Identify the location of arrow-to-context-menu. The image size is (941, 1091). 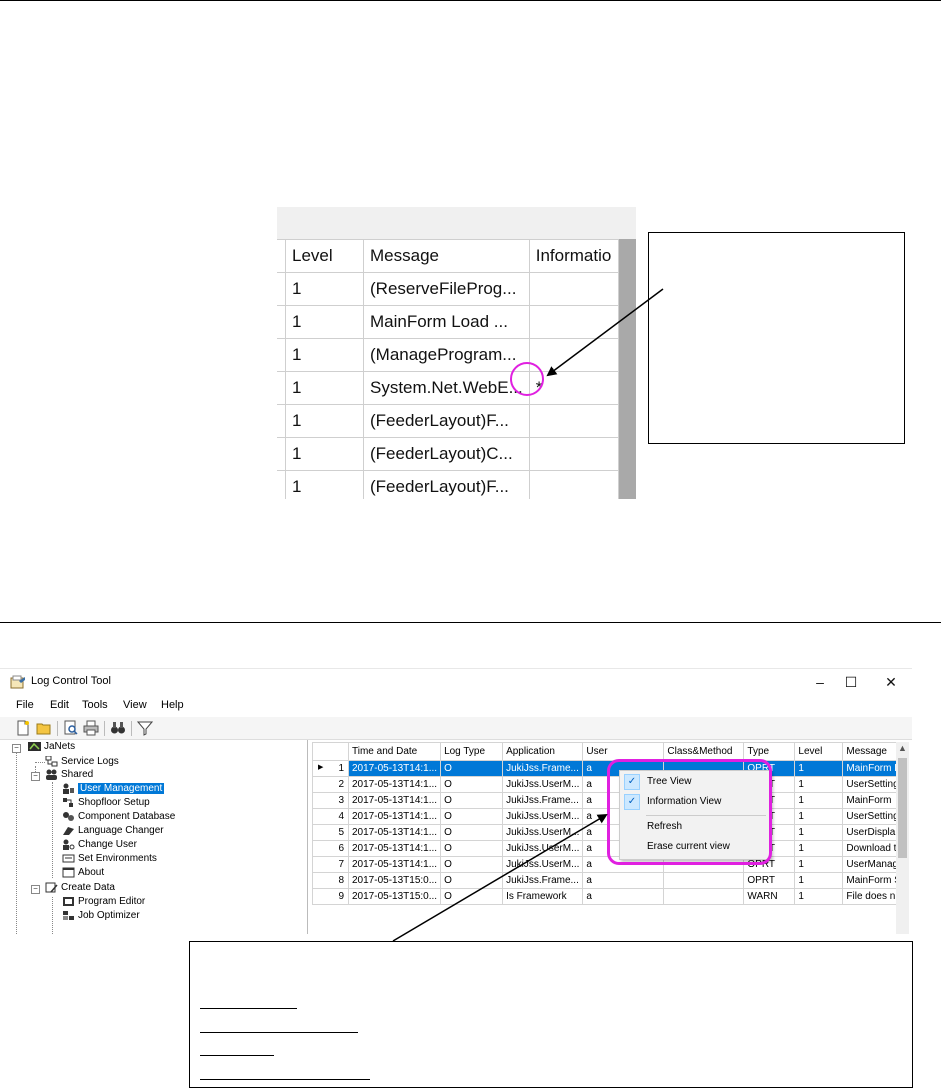
(500, 877).